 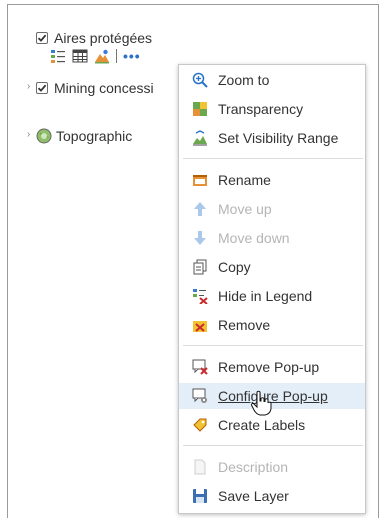 What do you see at coordinates (261, 109) in the screenshot?
I see `menu-item-label: Transparency` at bounding box center [261, 109].